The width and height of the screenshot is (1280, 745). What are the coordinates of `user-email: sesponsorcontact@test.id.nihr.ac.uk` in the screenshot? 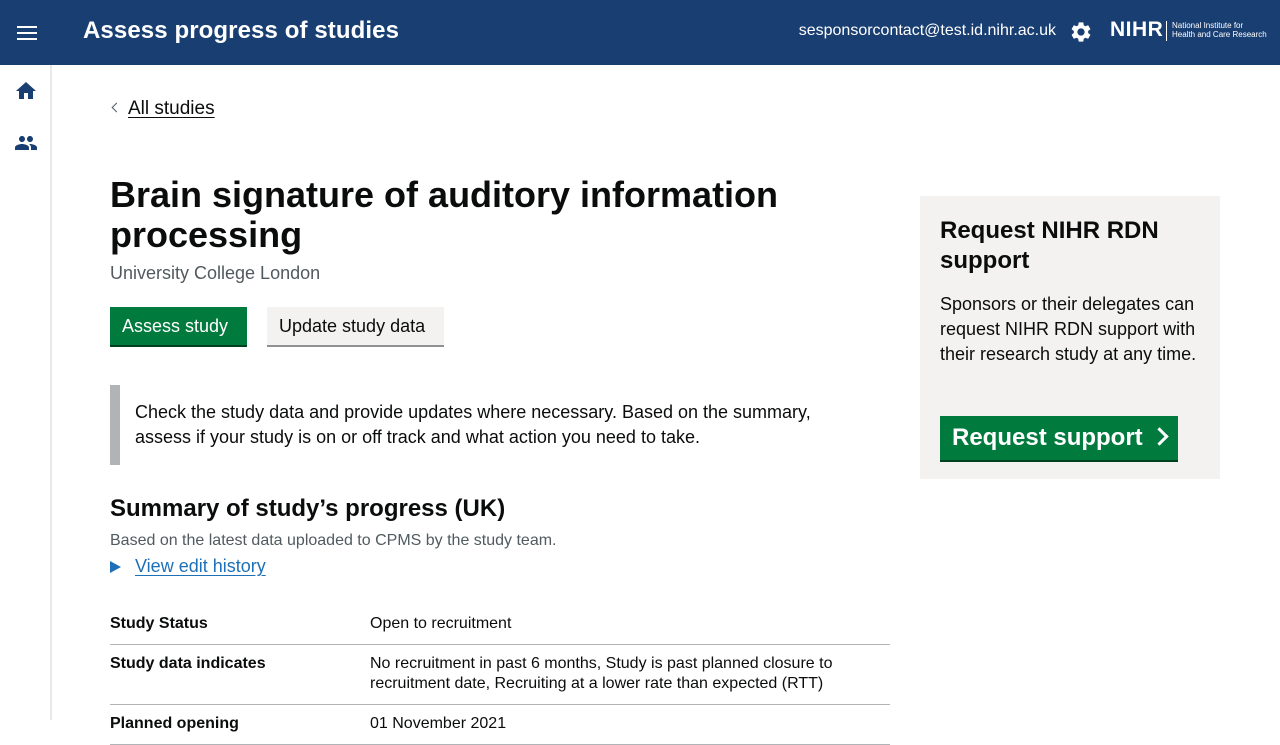 It's located at (927, 30).